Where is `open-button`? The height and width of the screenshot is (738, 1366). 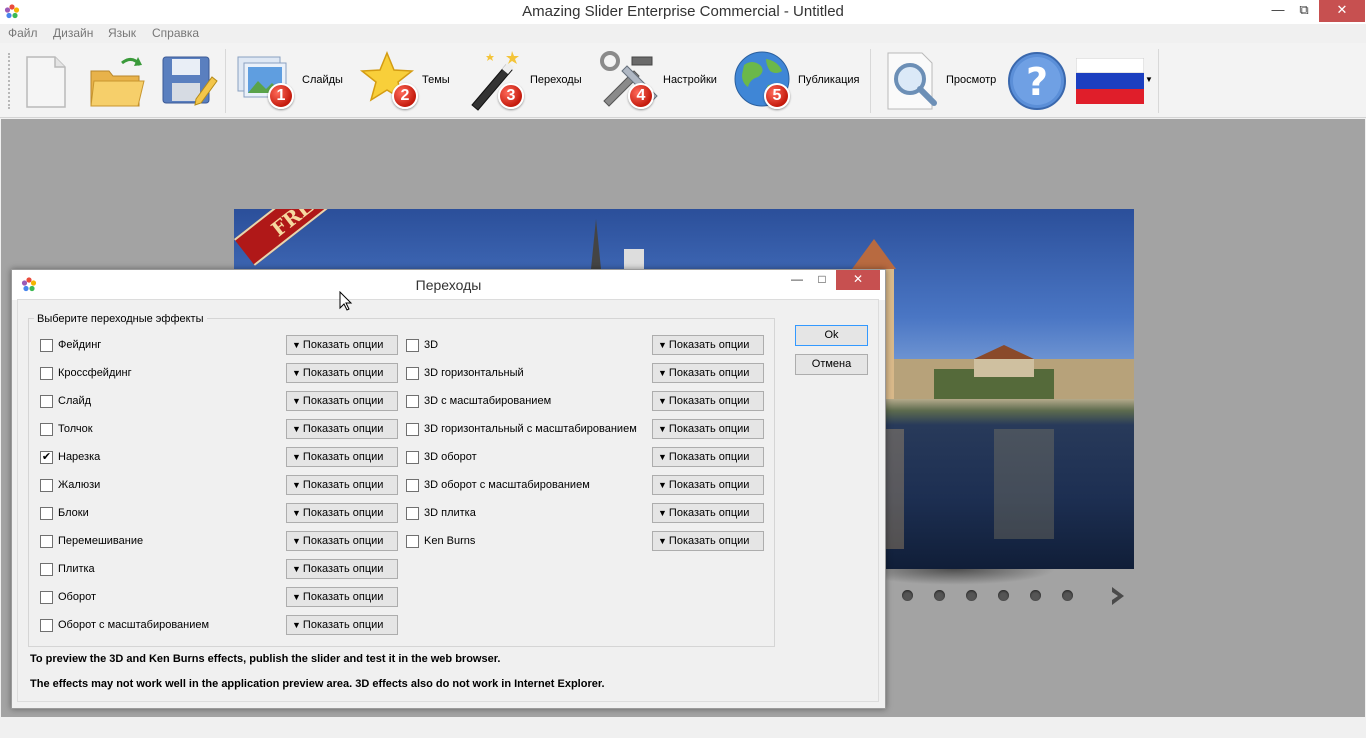 open-button is located at coordinates (117, 81).